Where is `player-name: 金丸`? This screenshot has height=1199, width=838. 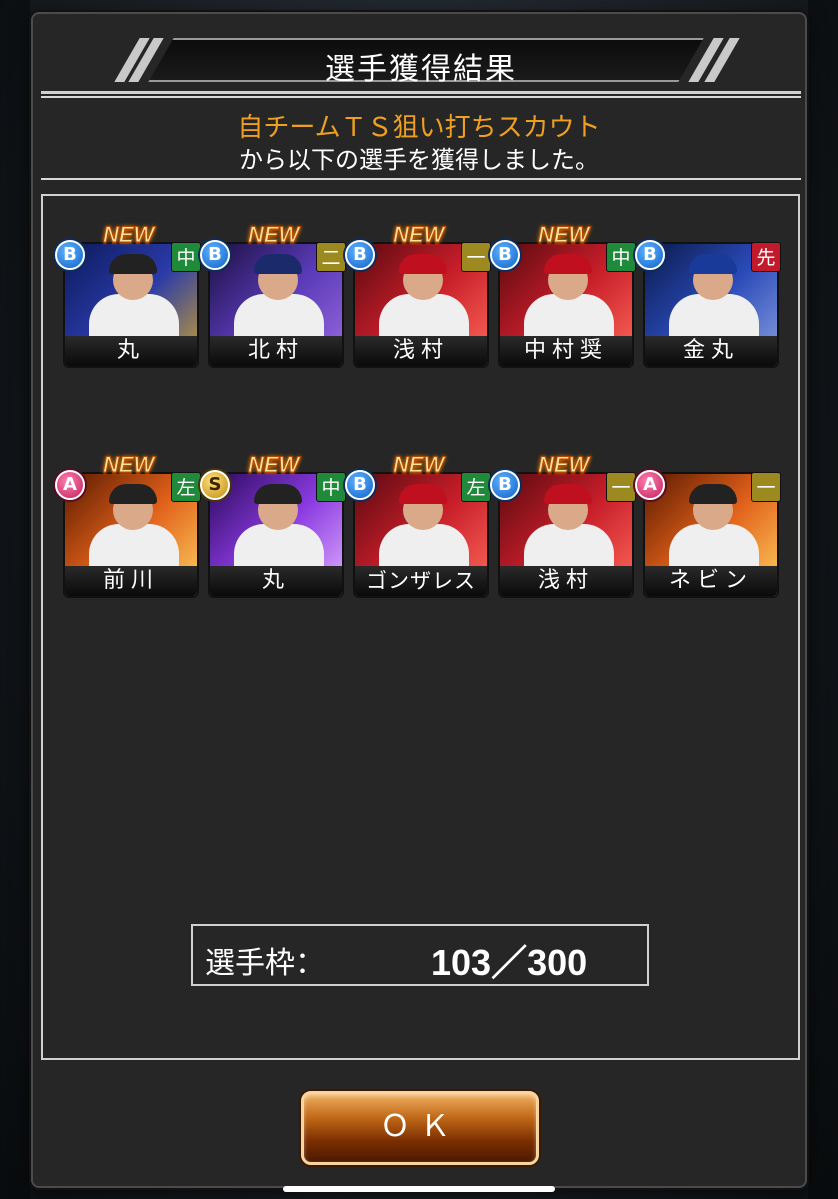
player-name: 金丸 is located at coordinates (711, 351).